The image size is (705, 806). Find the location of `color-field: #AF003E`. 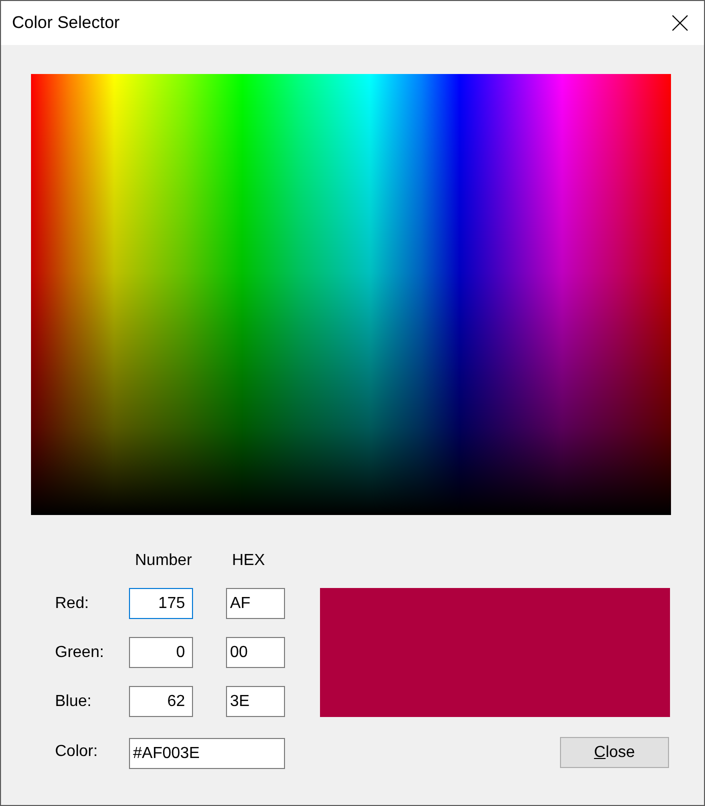

color-field: #AF003E is located at coordinates (207, 753).